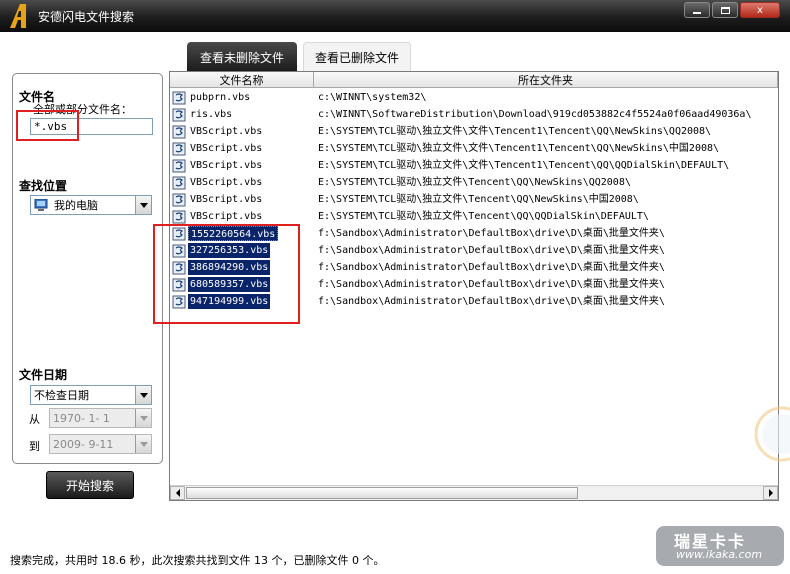 Image resolution: width=790 pixels, height=574 pixels. Describe the element at coordinates (83, 444) in the screenshot. I see `date-to-value: 2009- 9-11` at that location.